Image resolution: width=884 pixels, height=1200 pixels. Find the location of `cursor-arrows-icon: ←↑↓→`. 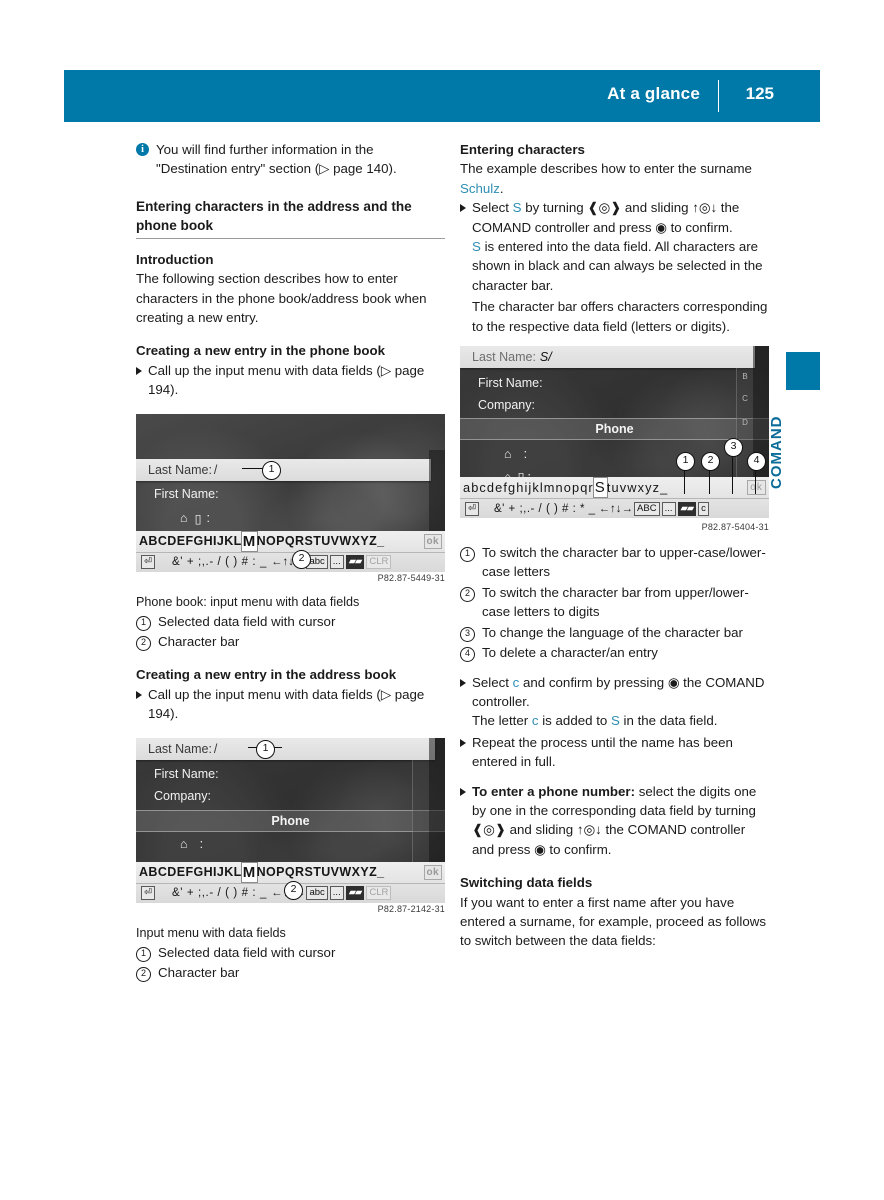

cursor-arrows-icon: ←↑↓→ is located at coordinates (615, 509).